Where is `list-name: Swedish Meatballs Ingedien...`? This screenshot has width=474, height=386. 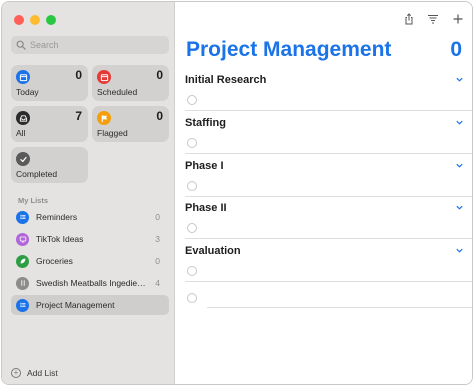
list-name: Swedish Meatballs Ingedien... is located at coordinates (92, 283).